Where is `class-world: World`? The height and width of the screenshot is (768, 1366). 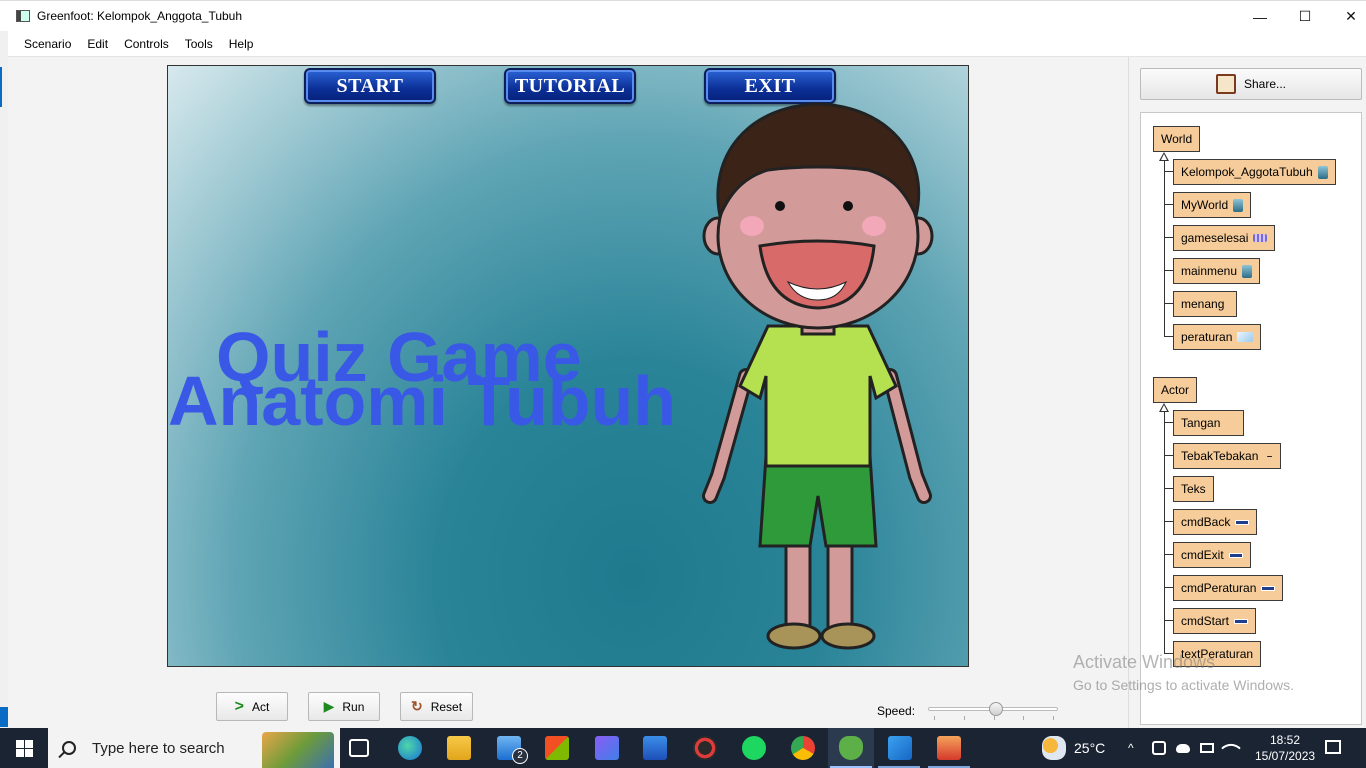
class-world: World is located at coordinates (1177, 139).